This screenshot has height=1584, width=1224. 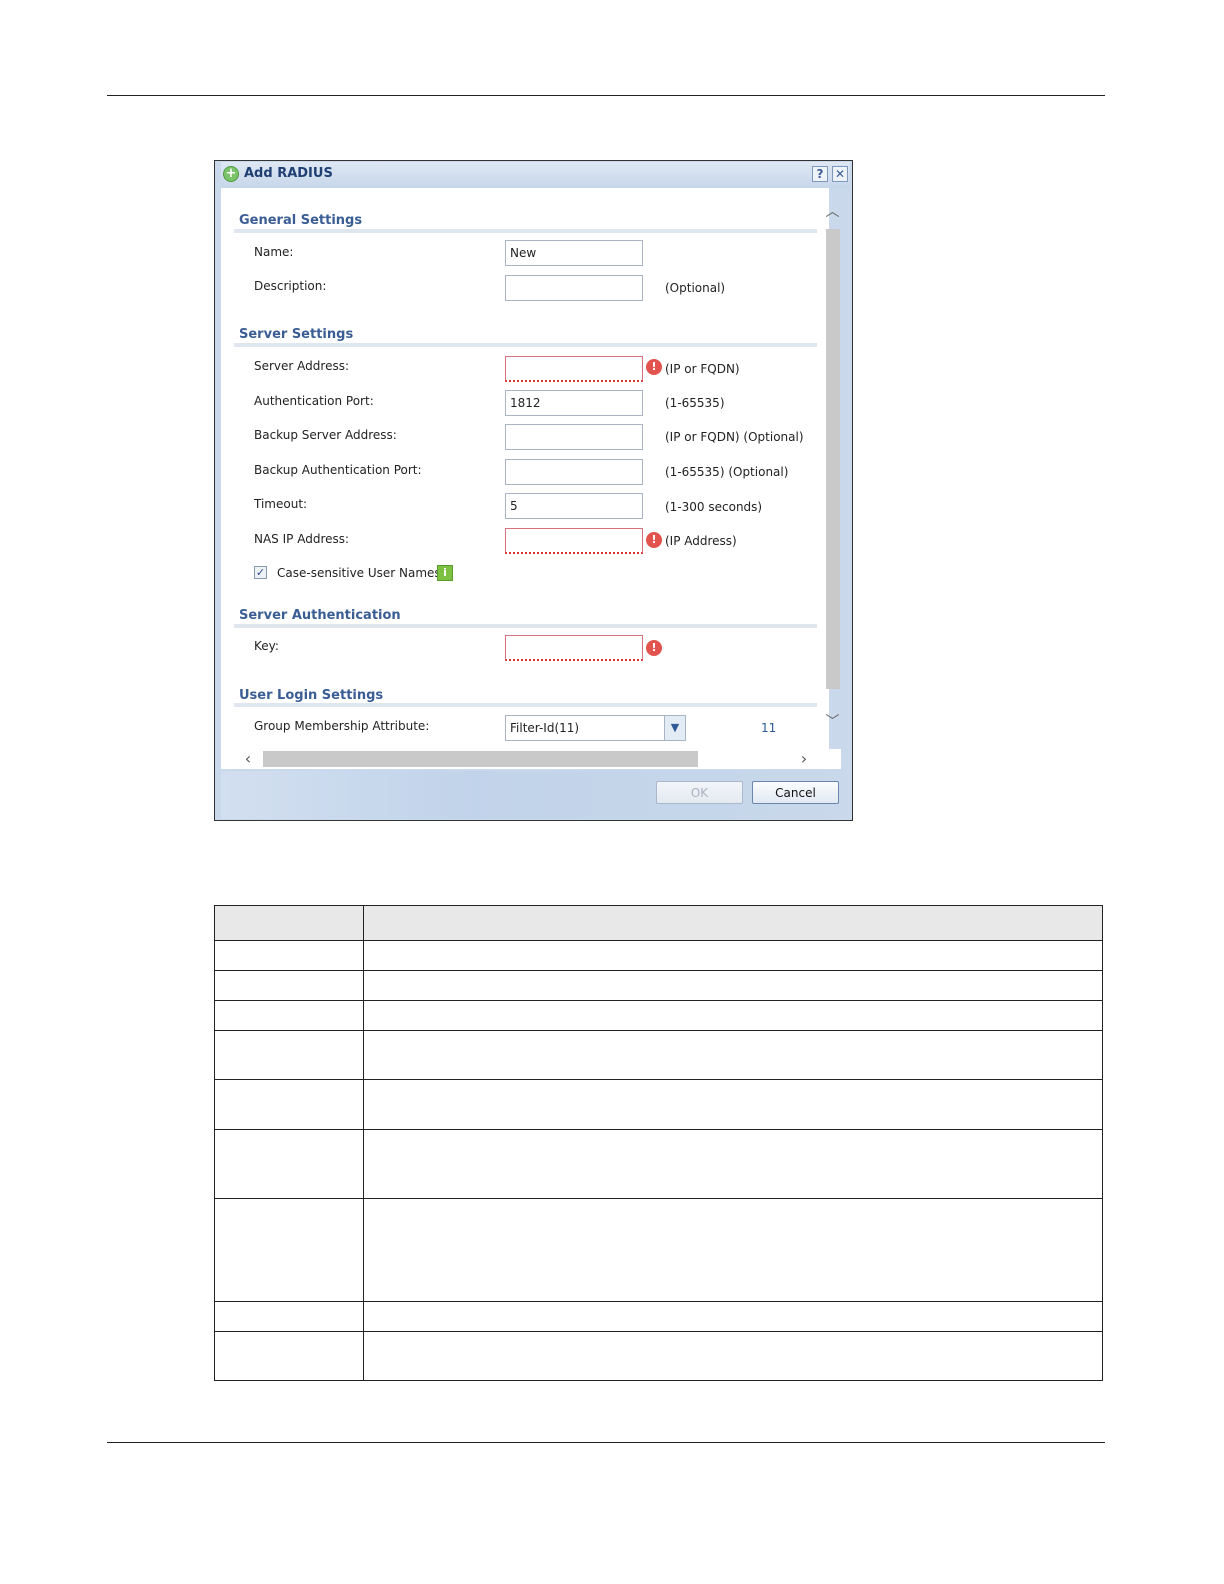 I want to click on backup-port-label: Backup Authentication Port:, so click(x=338, y=470).